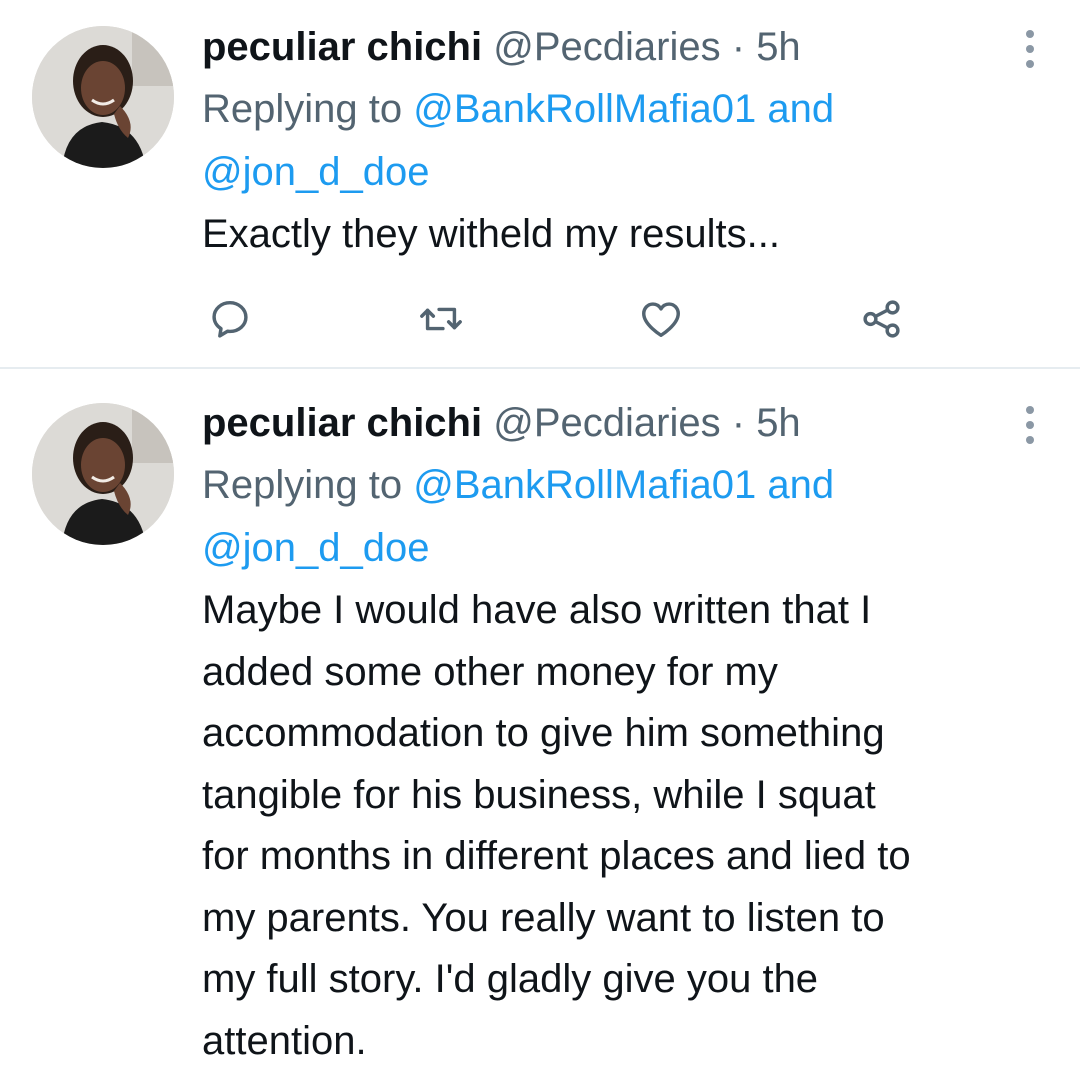 The height and width of the screenshot is (1072, 1080). Describe the element at coordinates (554, 319) in the screenshot. I see `tweet-actions` at that location.